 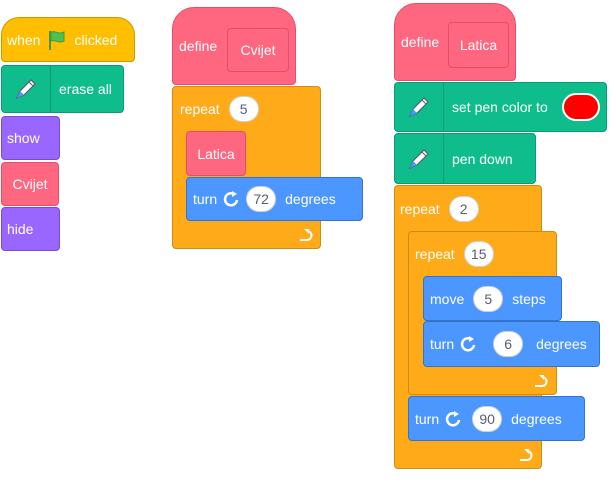 I want to click on move-steps-block: move 5 steps, so click(x=492, y=298).